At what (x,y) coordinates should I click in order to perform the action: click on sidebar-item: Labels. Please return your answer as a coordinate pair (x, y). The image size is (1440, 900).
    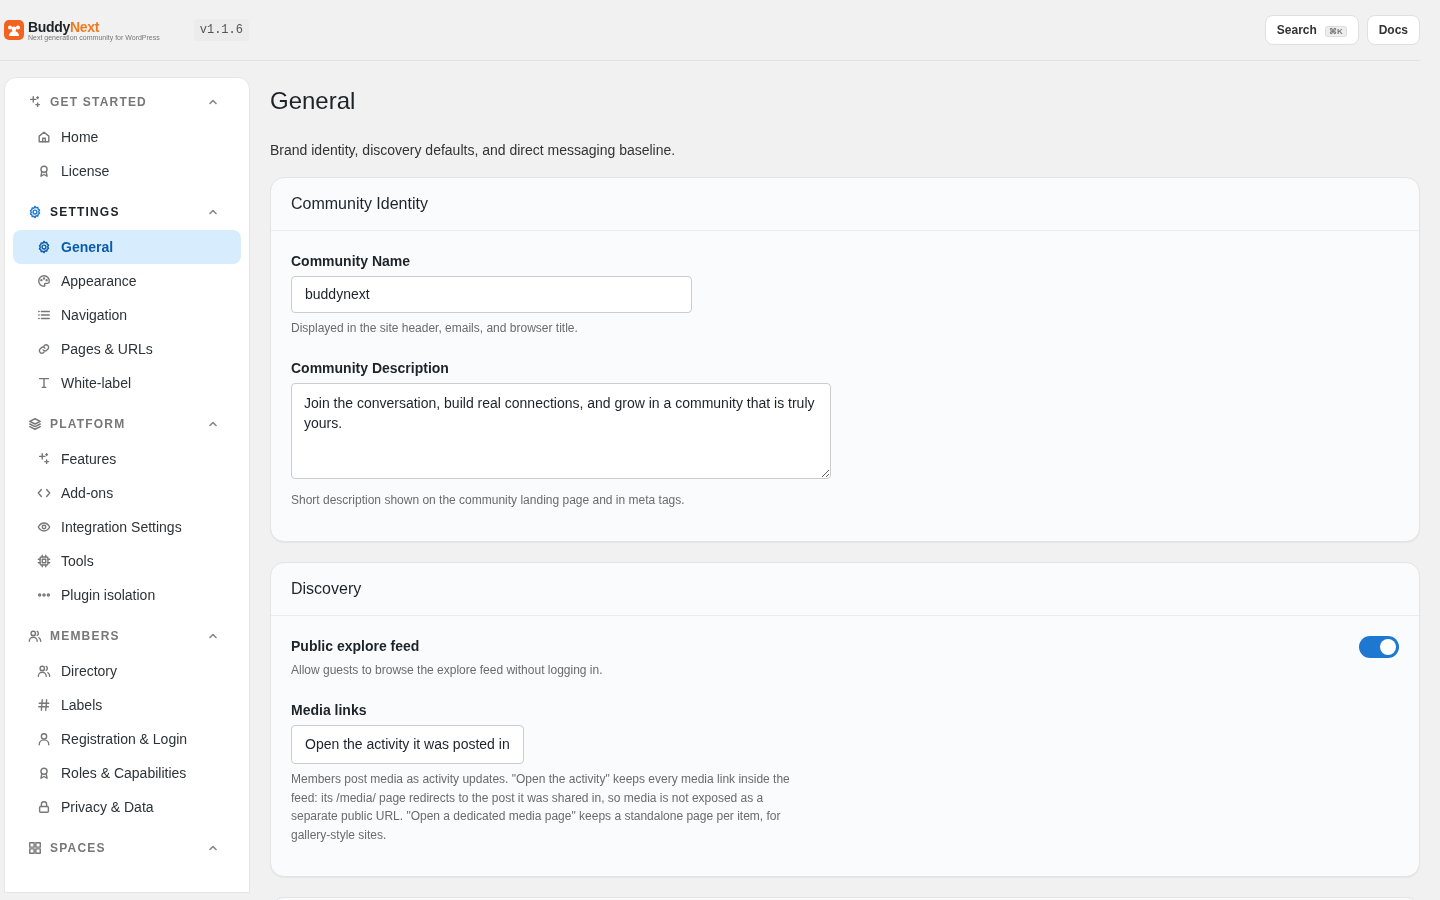
    Looking at the image, I should click on (127, 705).